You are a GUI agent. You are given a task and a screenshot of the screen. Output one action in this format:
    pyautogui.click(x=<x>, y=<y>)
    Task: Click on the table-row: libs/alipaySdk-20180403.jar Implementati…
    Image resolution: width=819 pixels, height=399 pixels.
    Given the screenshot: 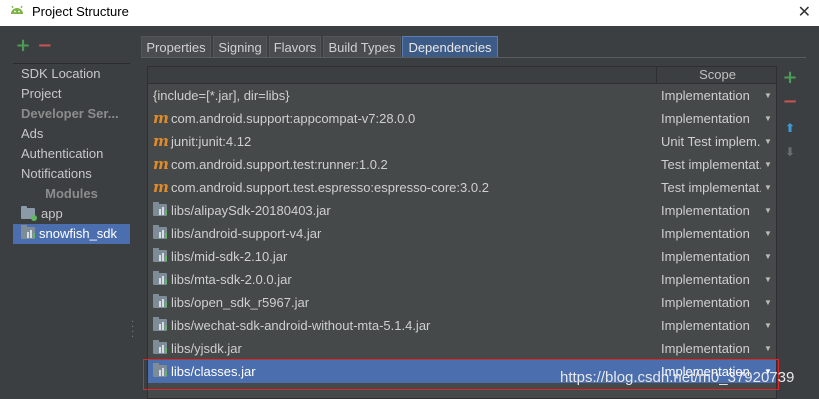 What is the action you would take?
    pyautogui.click(x=462, y=210)
    